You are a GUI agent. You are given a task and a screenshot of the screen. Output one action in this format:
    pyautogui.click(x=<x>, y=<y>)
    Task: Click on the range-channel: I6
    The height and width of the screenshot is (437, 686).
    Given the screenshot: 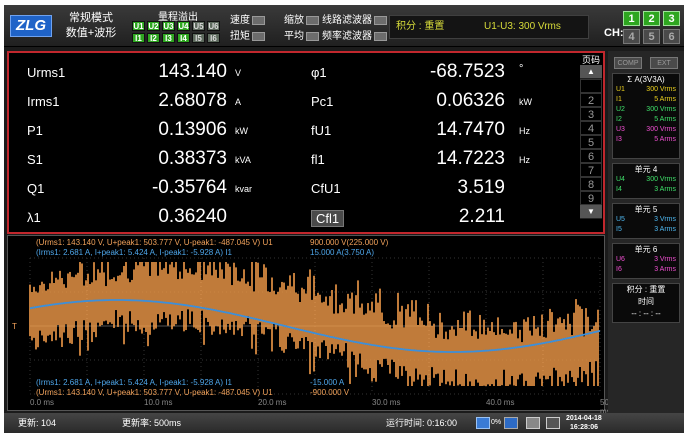 What is the action you would take?
    pyautogui.click(x=619, y=269)
    